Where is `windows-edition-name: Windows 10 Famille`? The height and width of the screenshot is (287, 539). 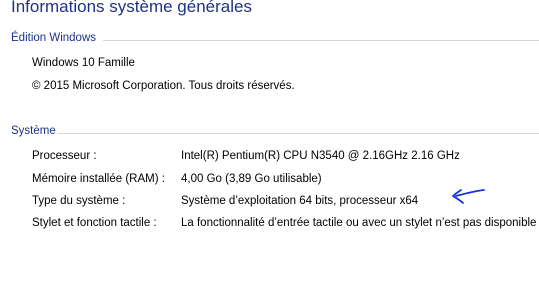 windows-edition-name: Windows 10 Famille is located at coordinates (83, 63).